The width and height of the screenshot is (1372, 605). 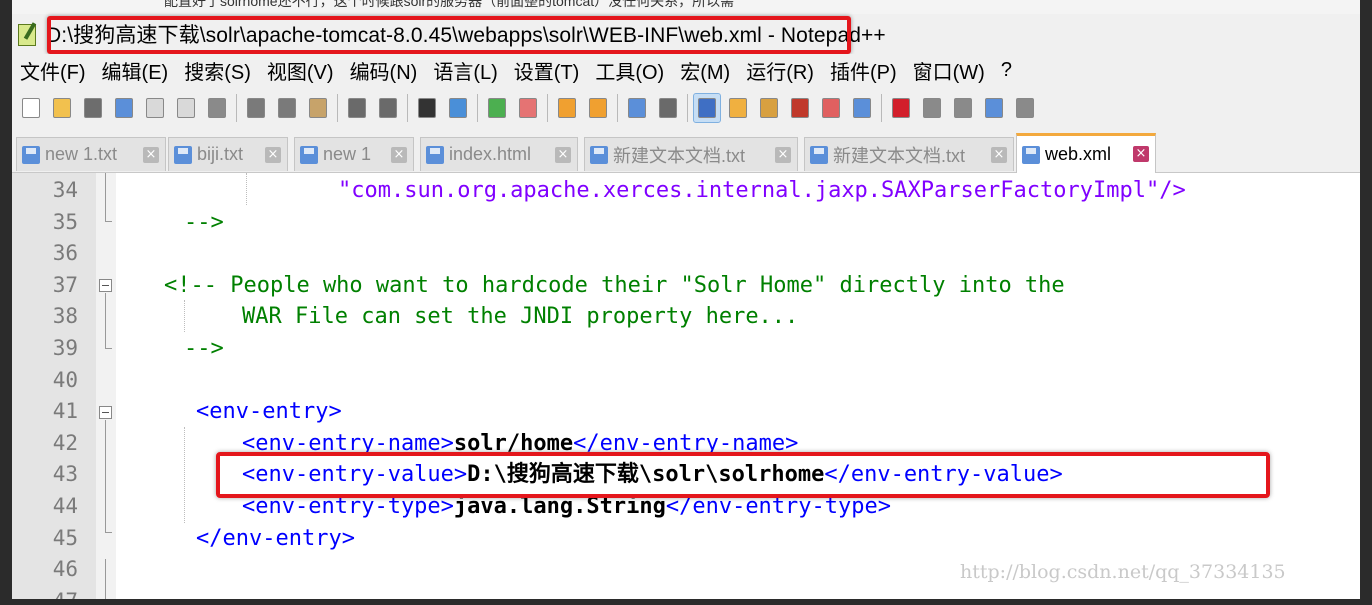 I want to click on xml-tag: <env-entry>, so click(x=269, y=412).